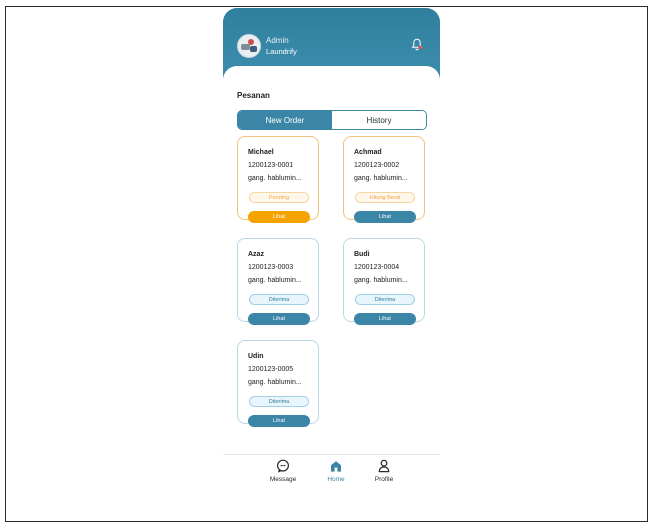 This screenshot has height=522, width=654. Describe the element at coordinates (368, 152) in the screenshot. I see `customer-name: Achmad` at that location.